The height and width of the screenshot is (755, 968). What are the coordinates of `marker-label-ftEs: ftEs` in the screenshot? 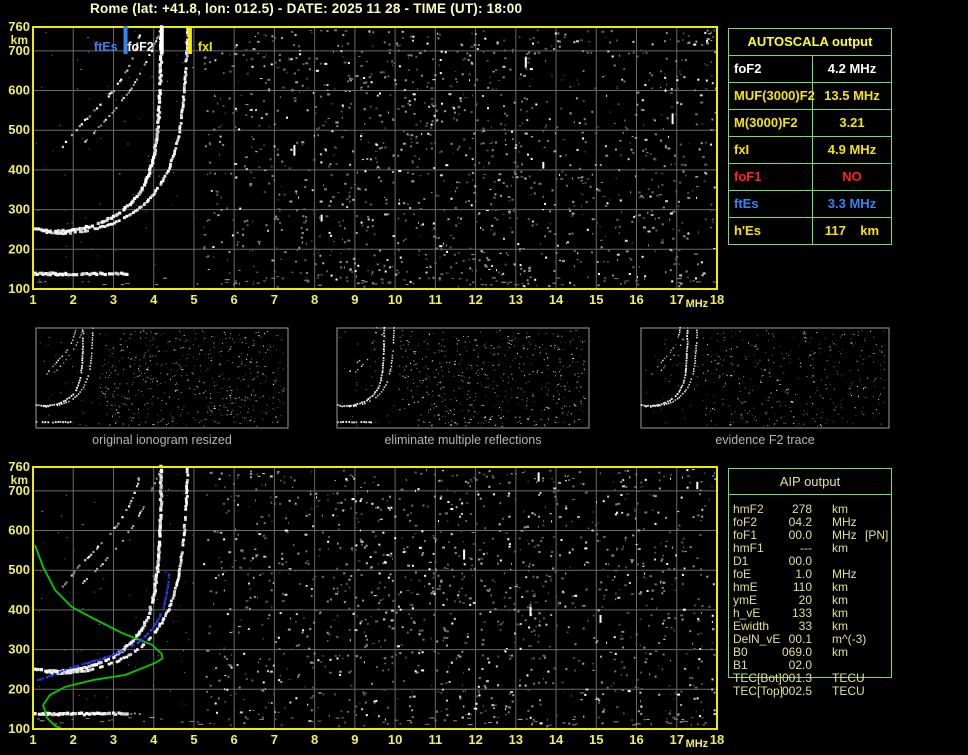 It's located at (106, 47).